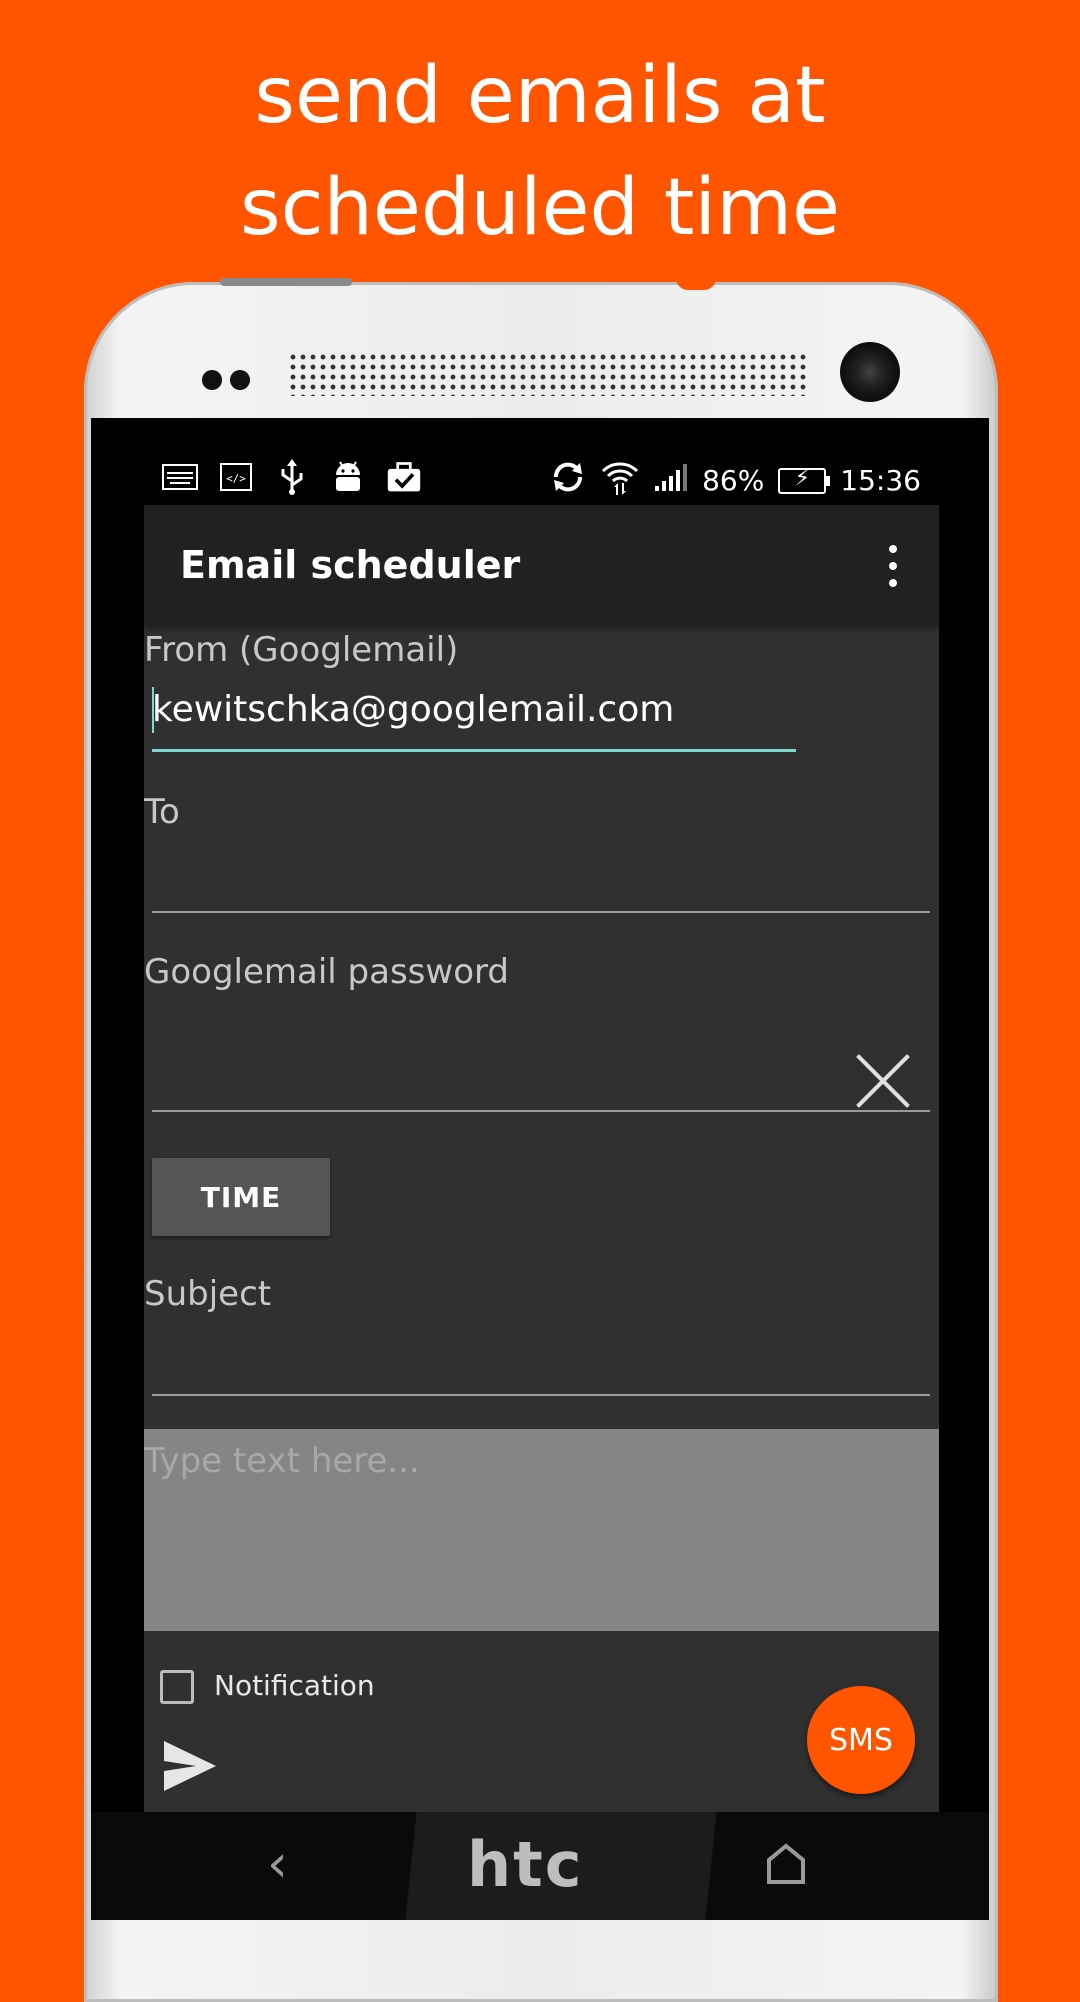 Image resolution: width=1080 pixels, height=2002 pixels. What do you see at coordinates (880, 480) in the screenshot?
I see `clock: 15:36` at bounding box center [880, 480].